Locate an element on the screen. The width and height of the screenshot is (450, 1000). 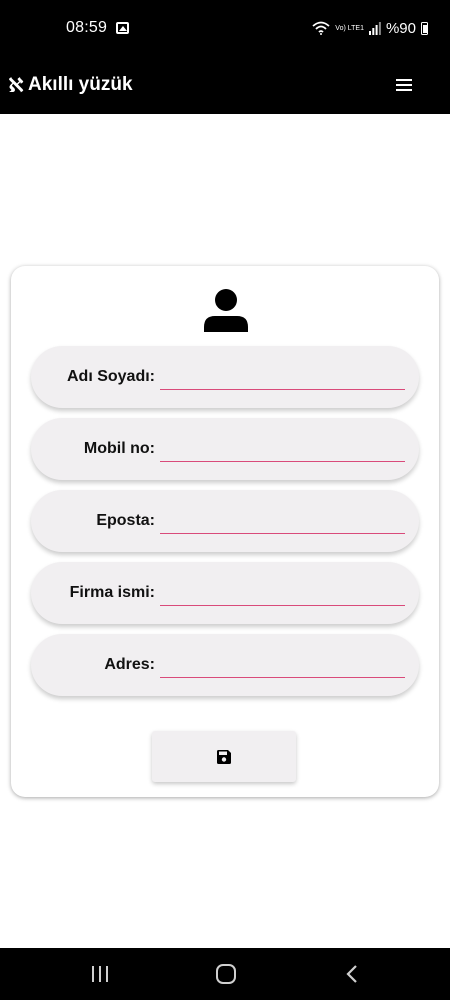
mobile-field-row: Mobil no: is located at coordinates (225, 449).